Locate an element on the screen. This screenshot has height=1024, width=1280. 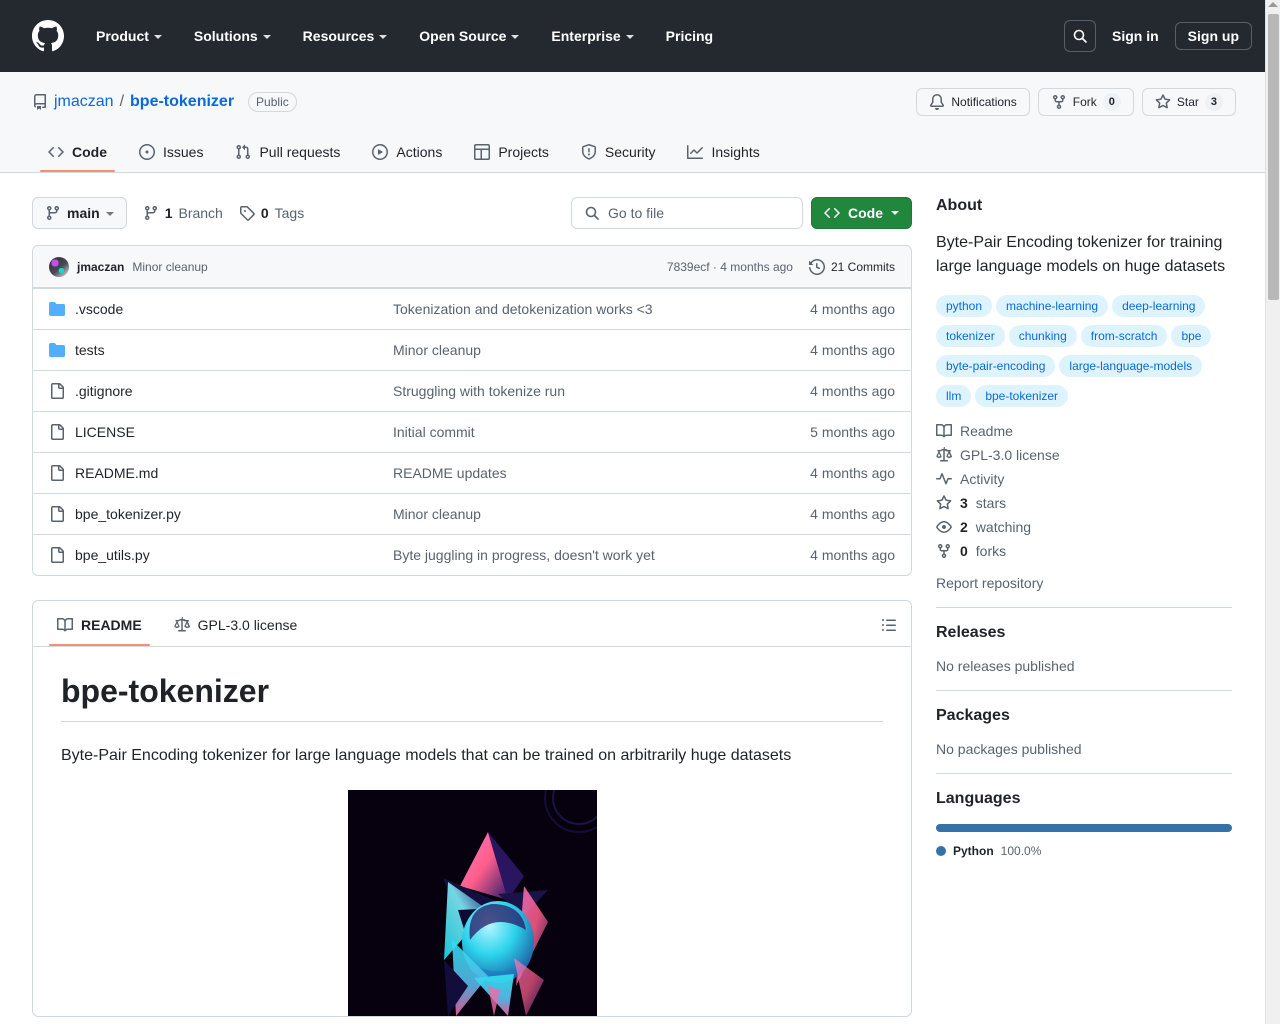
nav-item-product: Product is located at coordinates (129, 36).